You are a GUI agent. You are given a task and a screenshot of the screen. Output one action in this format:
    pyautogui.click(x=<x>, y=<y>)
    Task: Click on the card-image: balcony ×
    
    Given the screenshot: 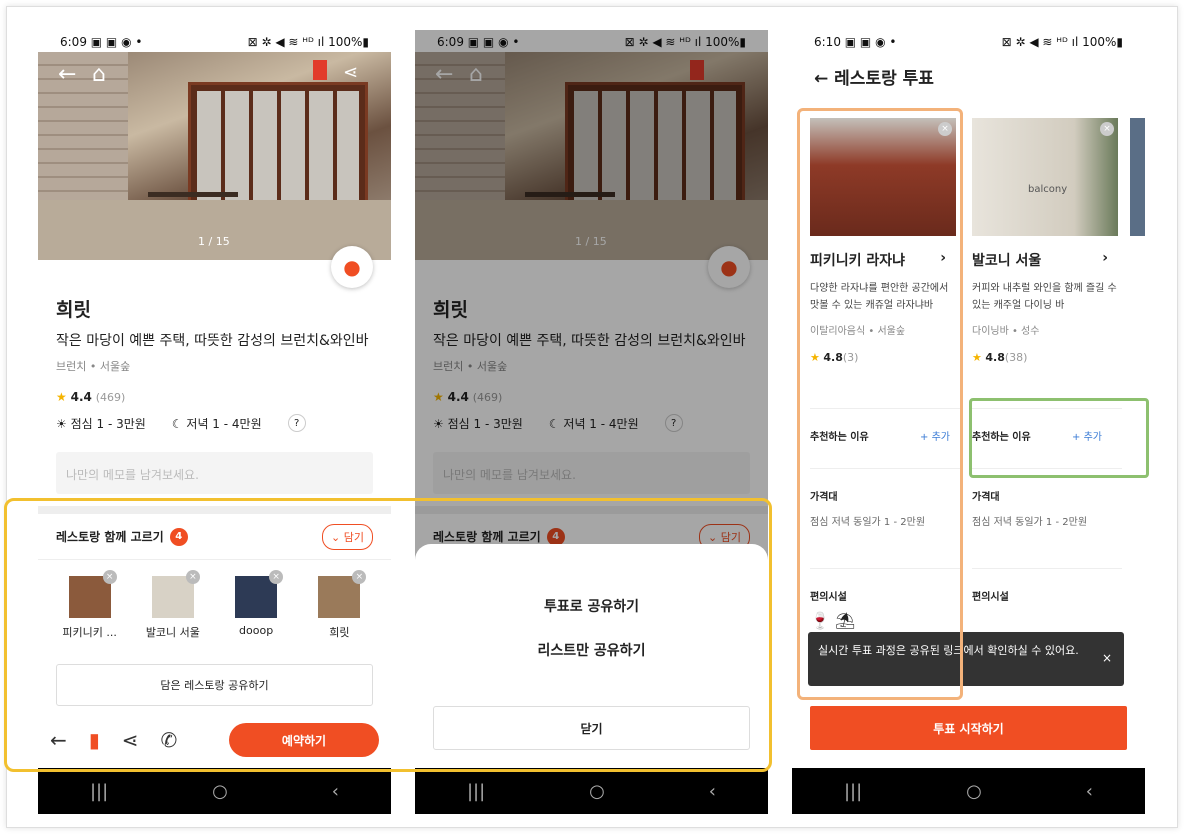 What is the action you would take?
    pyautogui.click(x=1045, y=177)
    